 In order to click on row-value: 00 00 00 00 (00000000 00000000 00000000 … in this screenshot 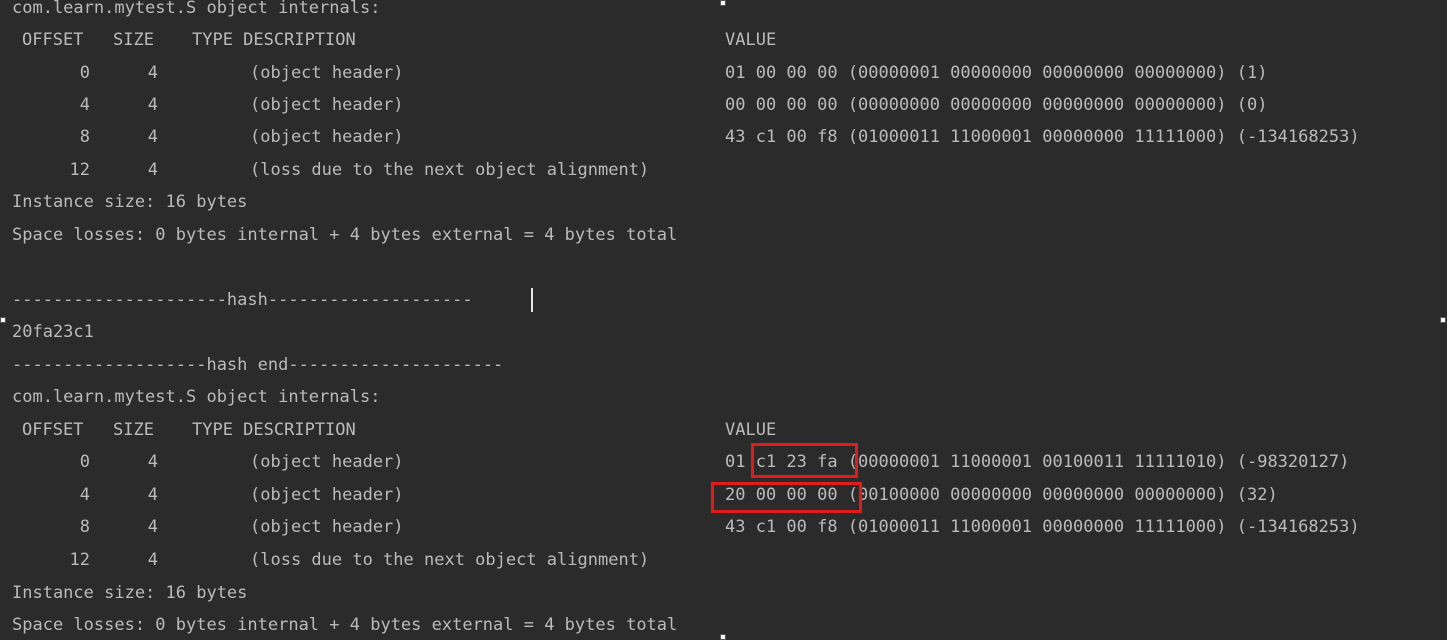, I will do `click(996, 105)`.